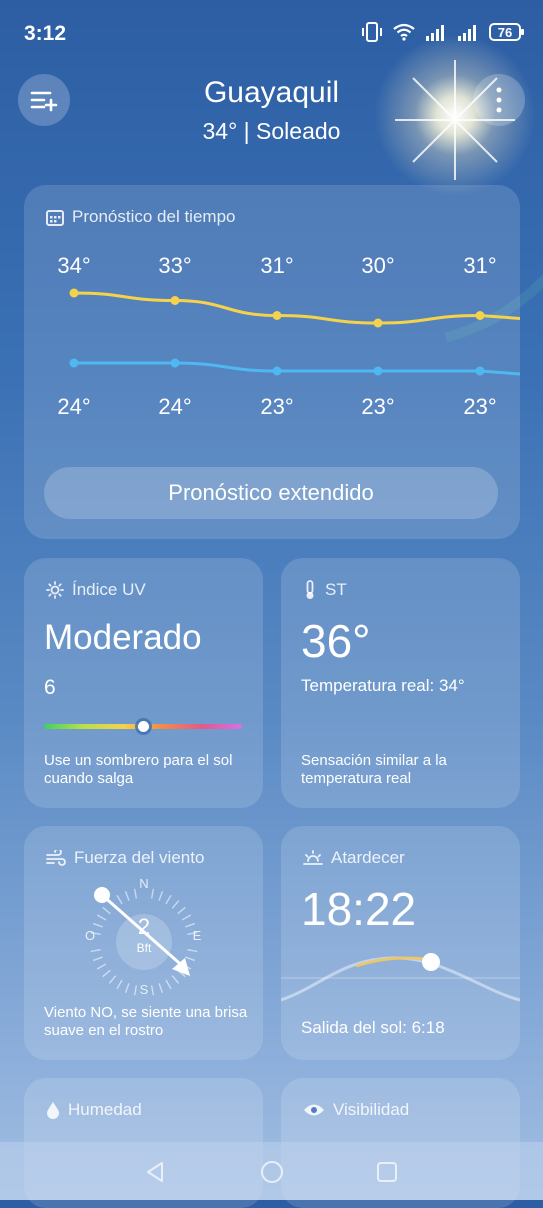 This screenshot has width=543, height=1208. What do you see at coordinates (277, 406) in the screenshot?
I see `forecast-low-2: 23°` at bounding box center [277, 406].